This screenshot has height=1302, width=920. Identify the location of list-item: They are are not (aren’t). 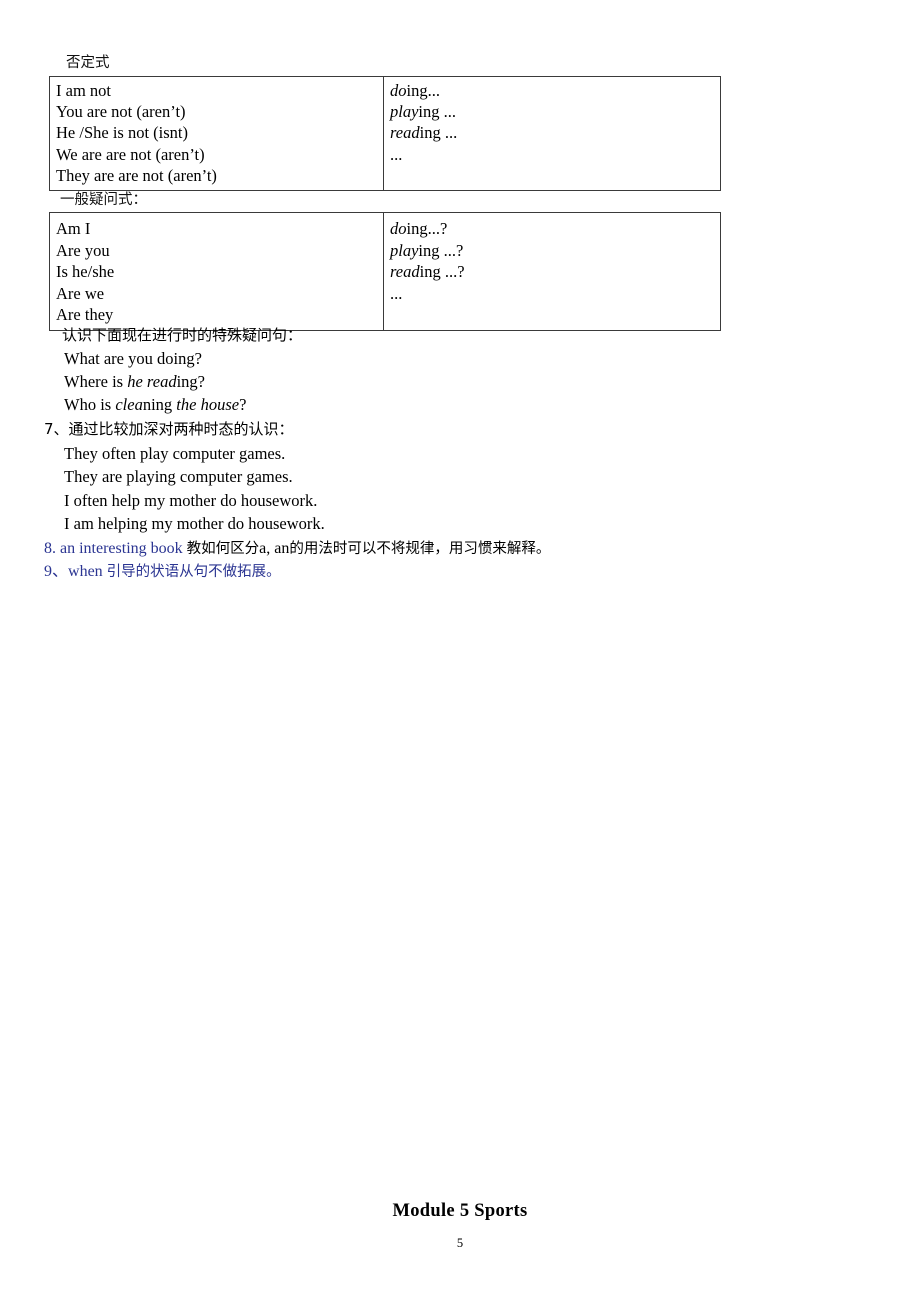
(136, 175).